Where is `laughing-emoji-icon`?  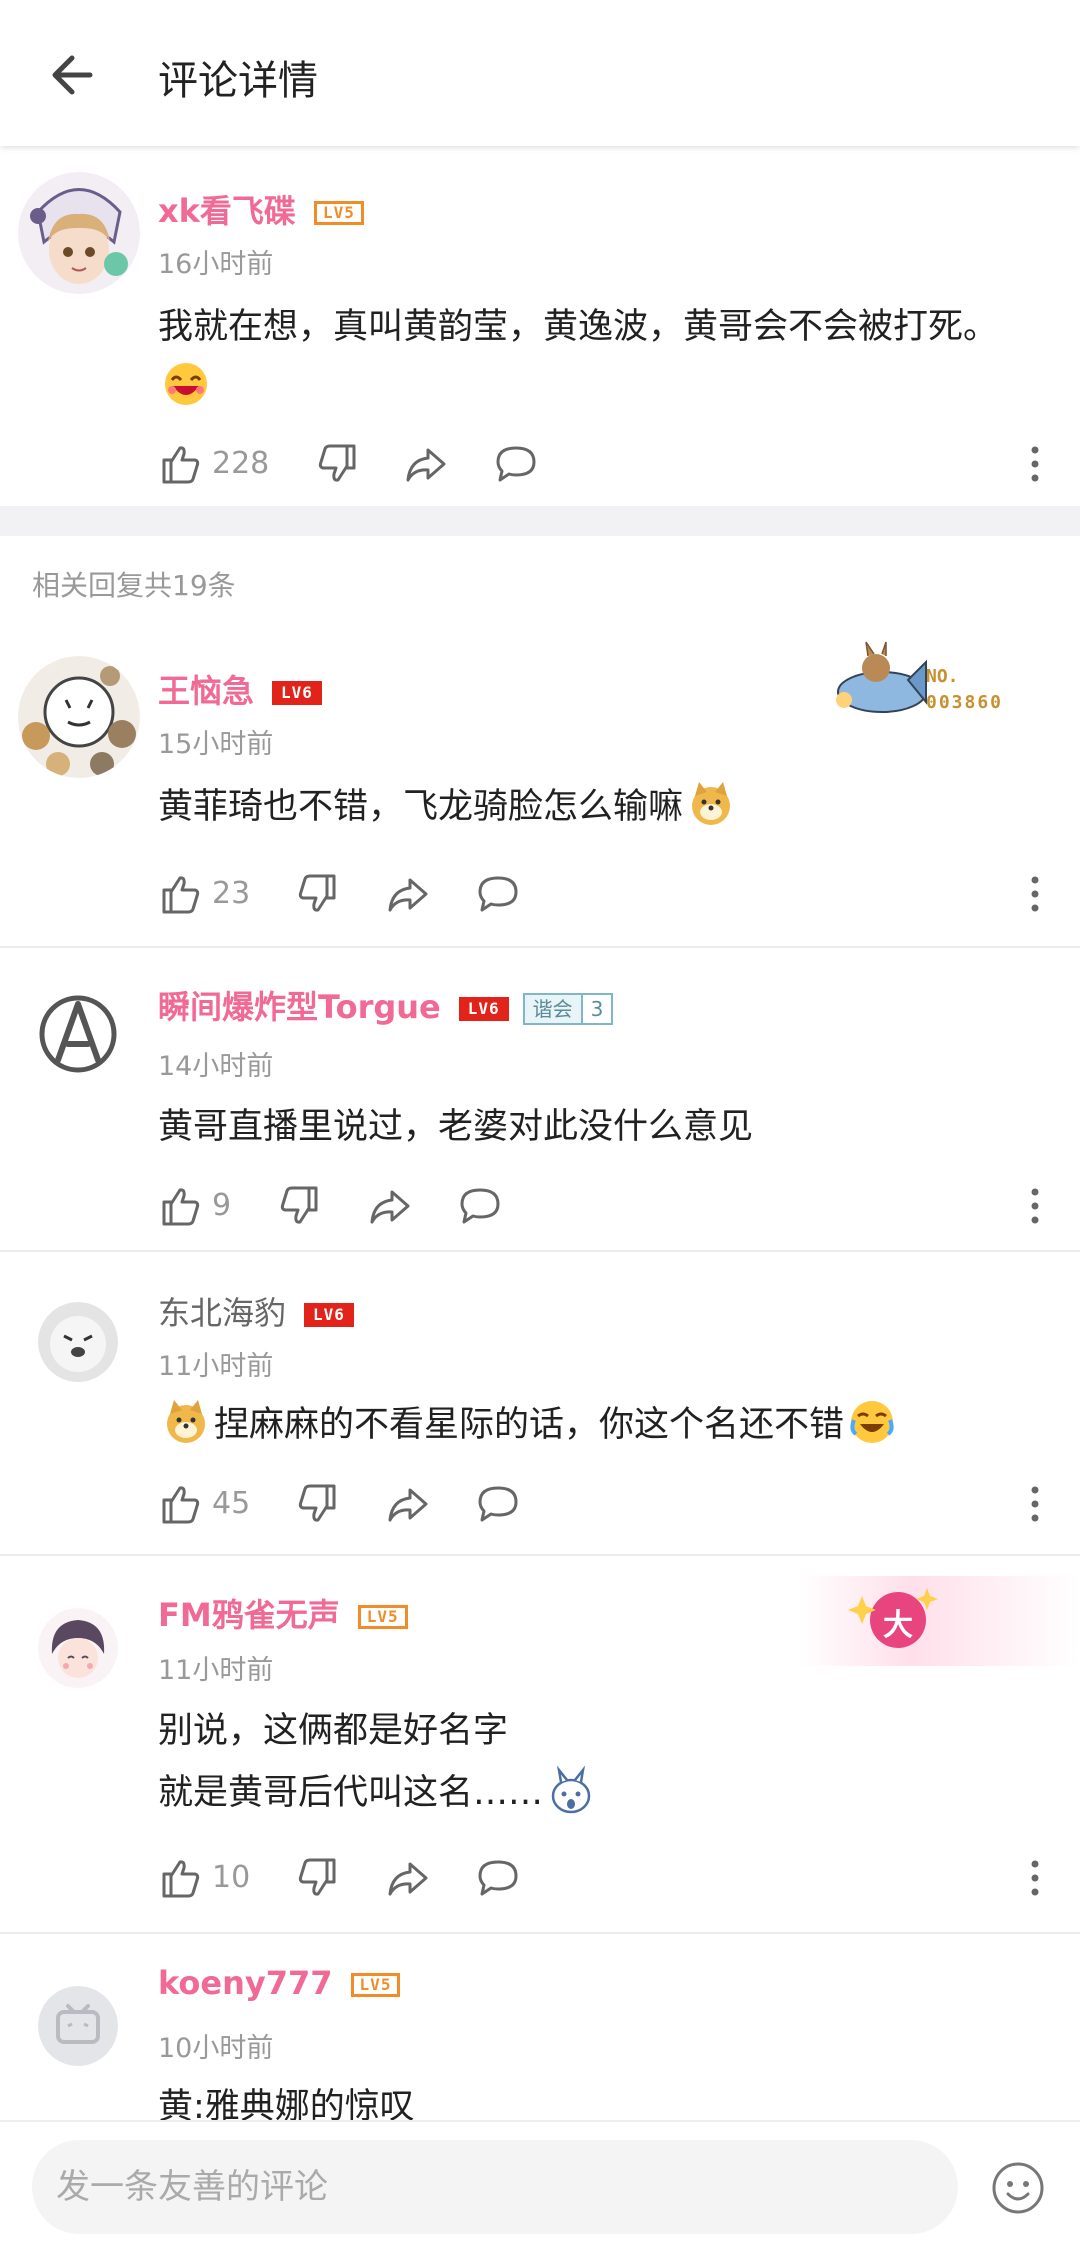 laughing-emoji-icon is located at coordinates (186, 384).